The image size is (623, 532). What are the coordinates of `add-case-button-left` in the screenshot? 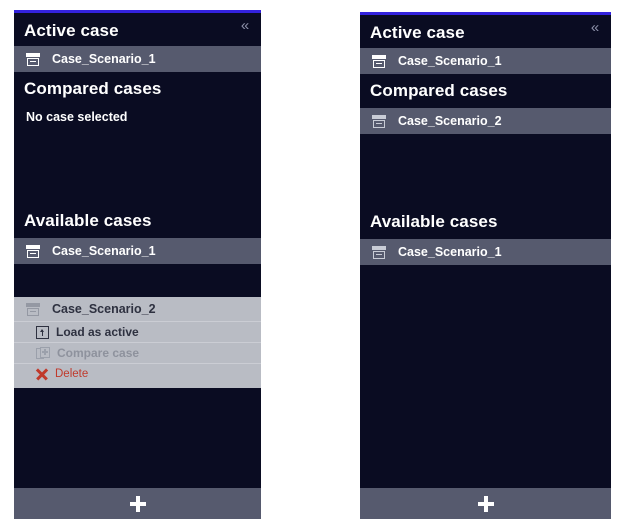 It's located at (137, 503).